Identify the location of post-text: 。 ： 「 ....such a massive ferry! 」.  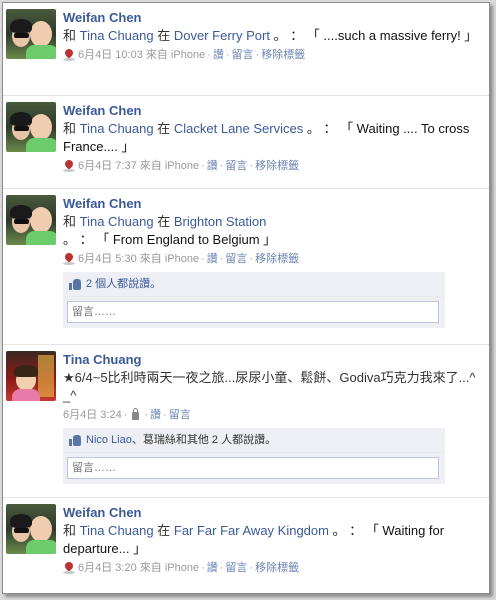
(375, 35).